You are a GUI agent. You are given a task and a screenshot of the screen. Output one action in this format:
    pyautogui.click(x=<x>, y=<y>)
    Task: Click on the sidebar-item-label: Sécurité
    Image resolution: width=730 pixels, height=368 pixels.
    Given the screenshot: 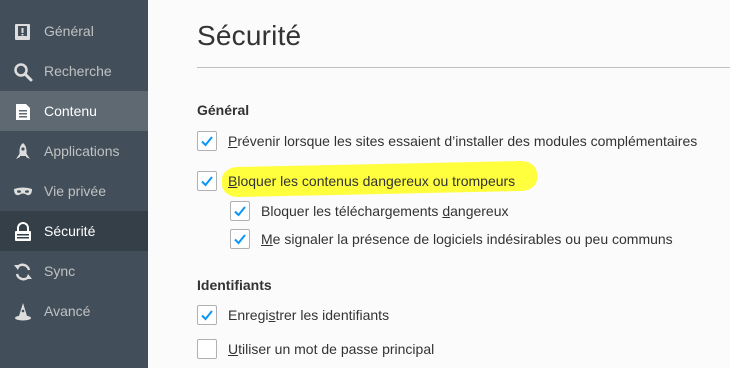 What is the action you would take?
    pyautogui.click(x=70, y=231)
    